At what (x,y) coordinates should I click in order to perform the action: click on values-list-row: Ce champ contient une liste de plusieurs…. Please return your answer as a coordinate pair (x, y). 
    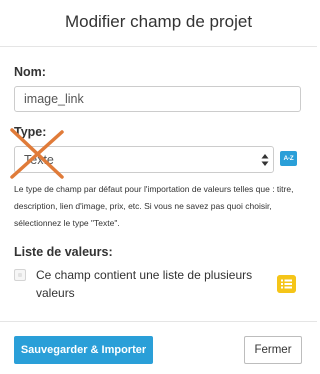
    Looking at the image, I should click on (144, 284).